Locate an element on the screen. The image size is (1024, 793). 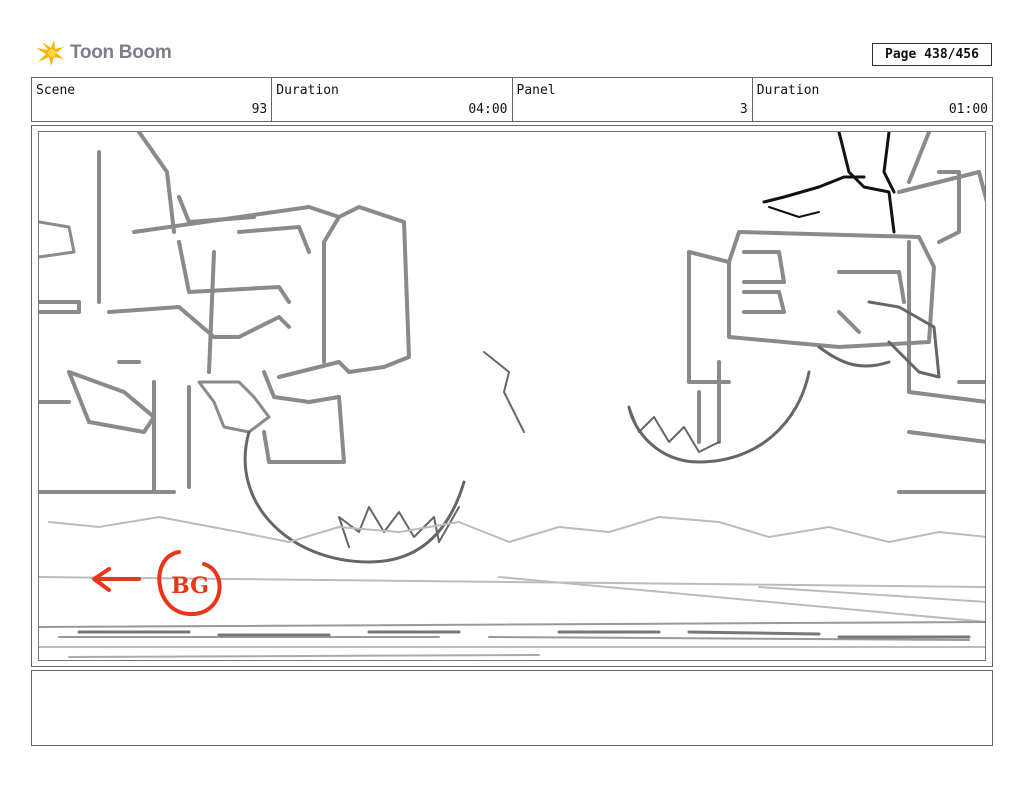
panel-cell: Panel 3 is located at coordinates (633, 99).